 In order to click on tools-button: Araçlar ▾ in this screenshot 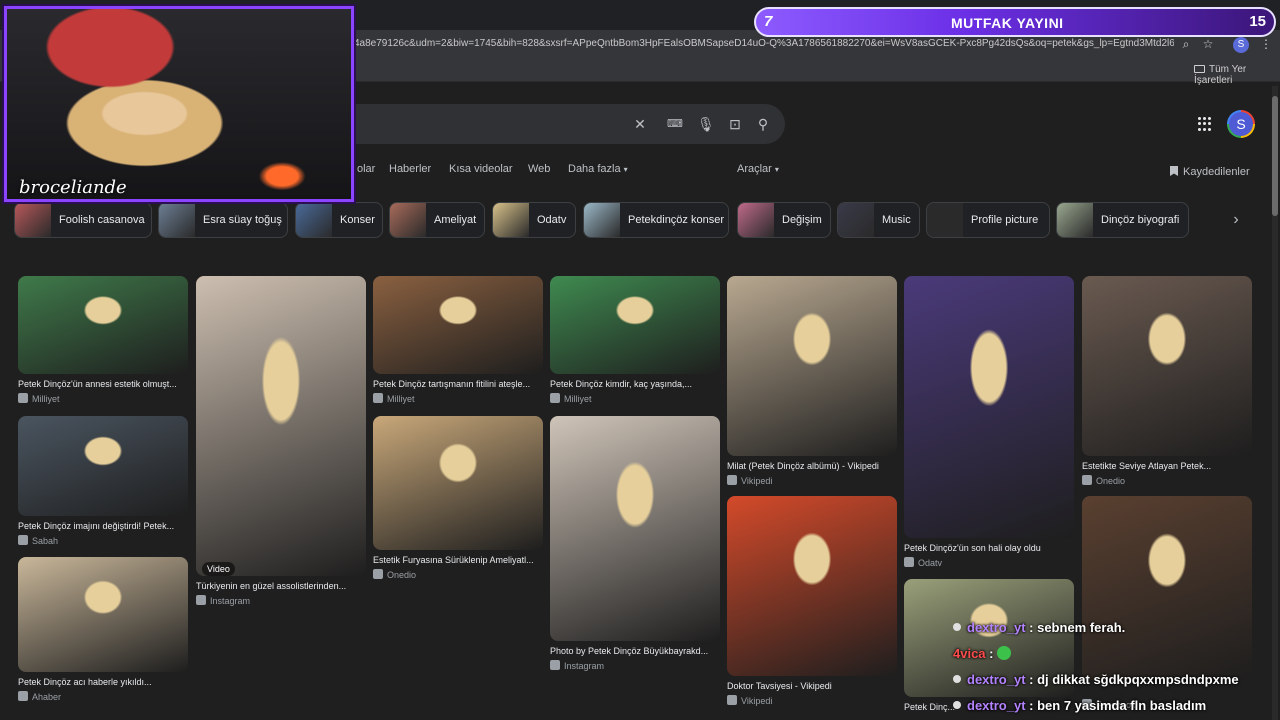, I will do `click(758, 169)`.